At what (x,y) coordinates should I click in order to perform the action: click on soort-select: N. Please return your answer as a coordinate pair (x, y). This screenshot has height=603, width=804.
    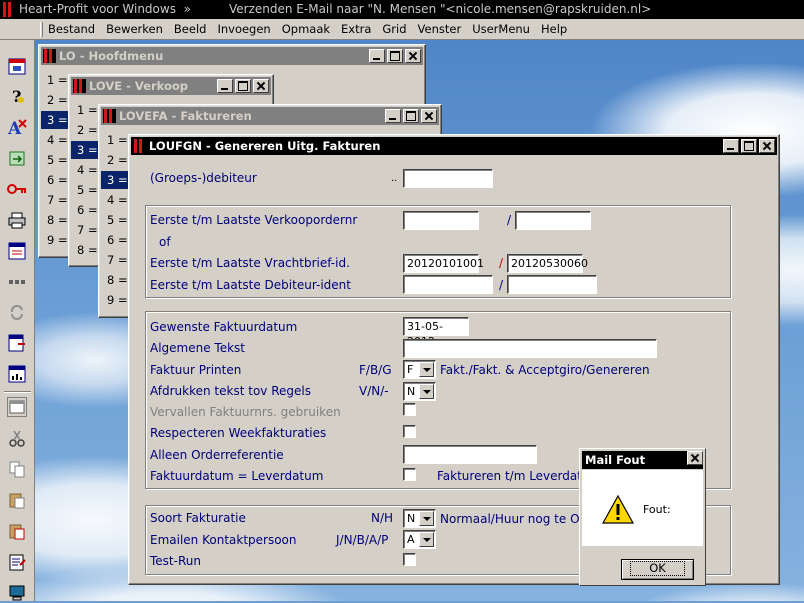
    Looking at the image, I should click on (419, 518).